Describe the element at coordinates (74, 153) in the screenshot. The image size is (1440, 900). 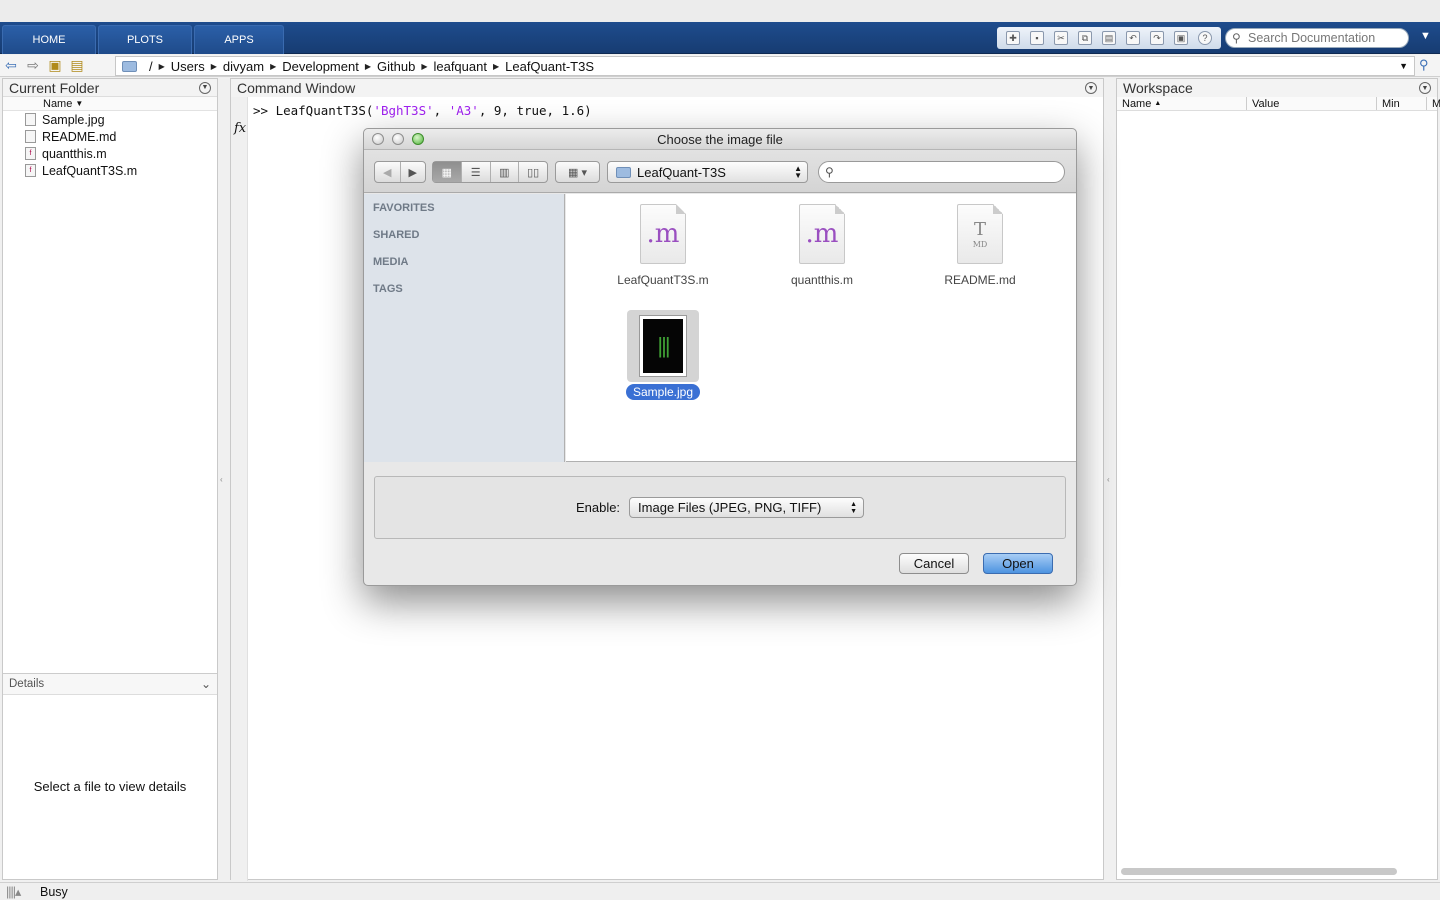
I see `file-name: quantthis.m` at that location.